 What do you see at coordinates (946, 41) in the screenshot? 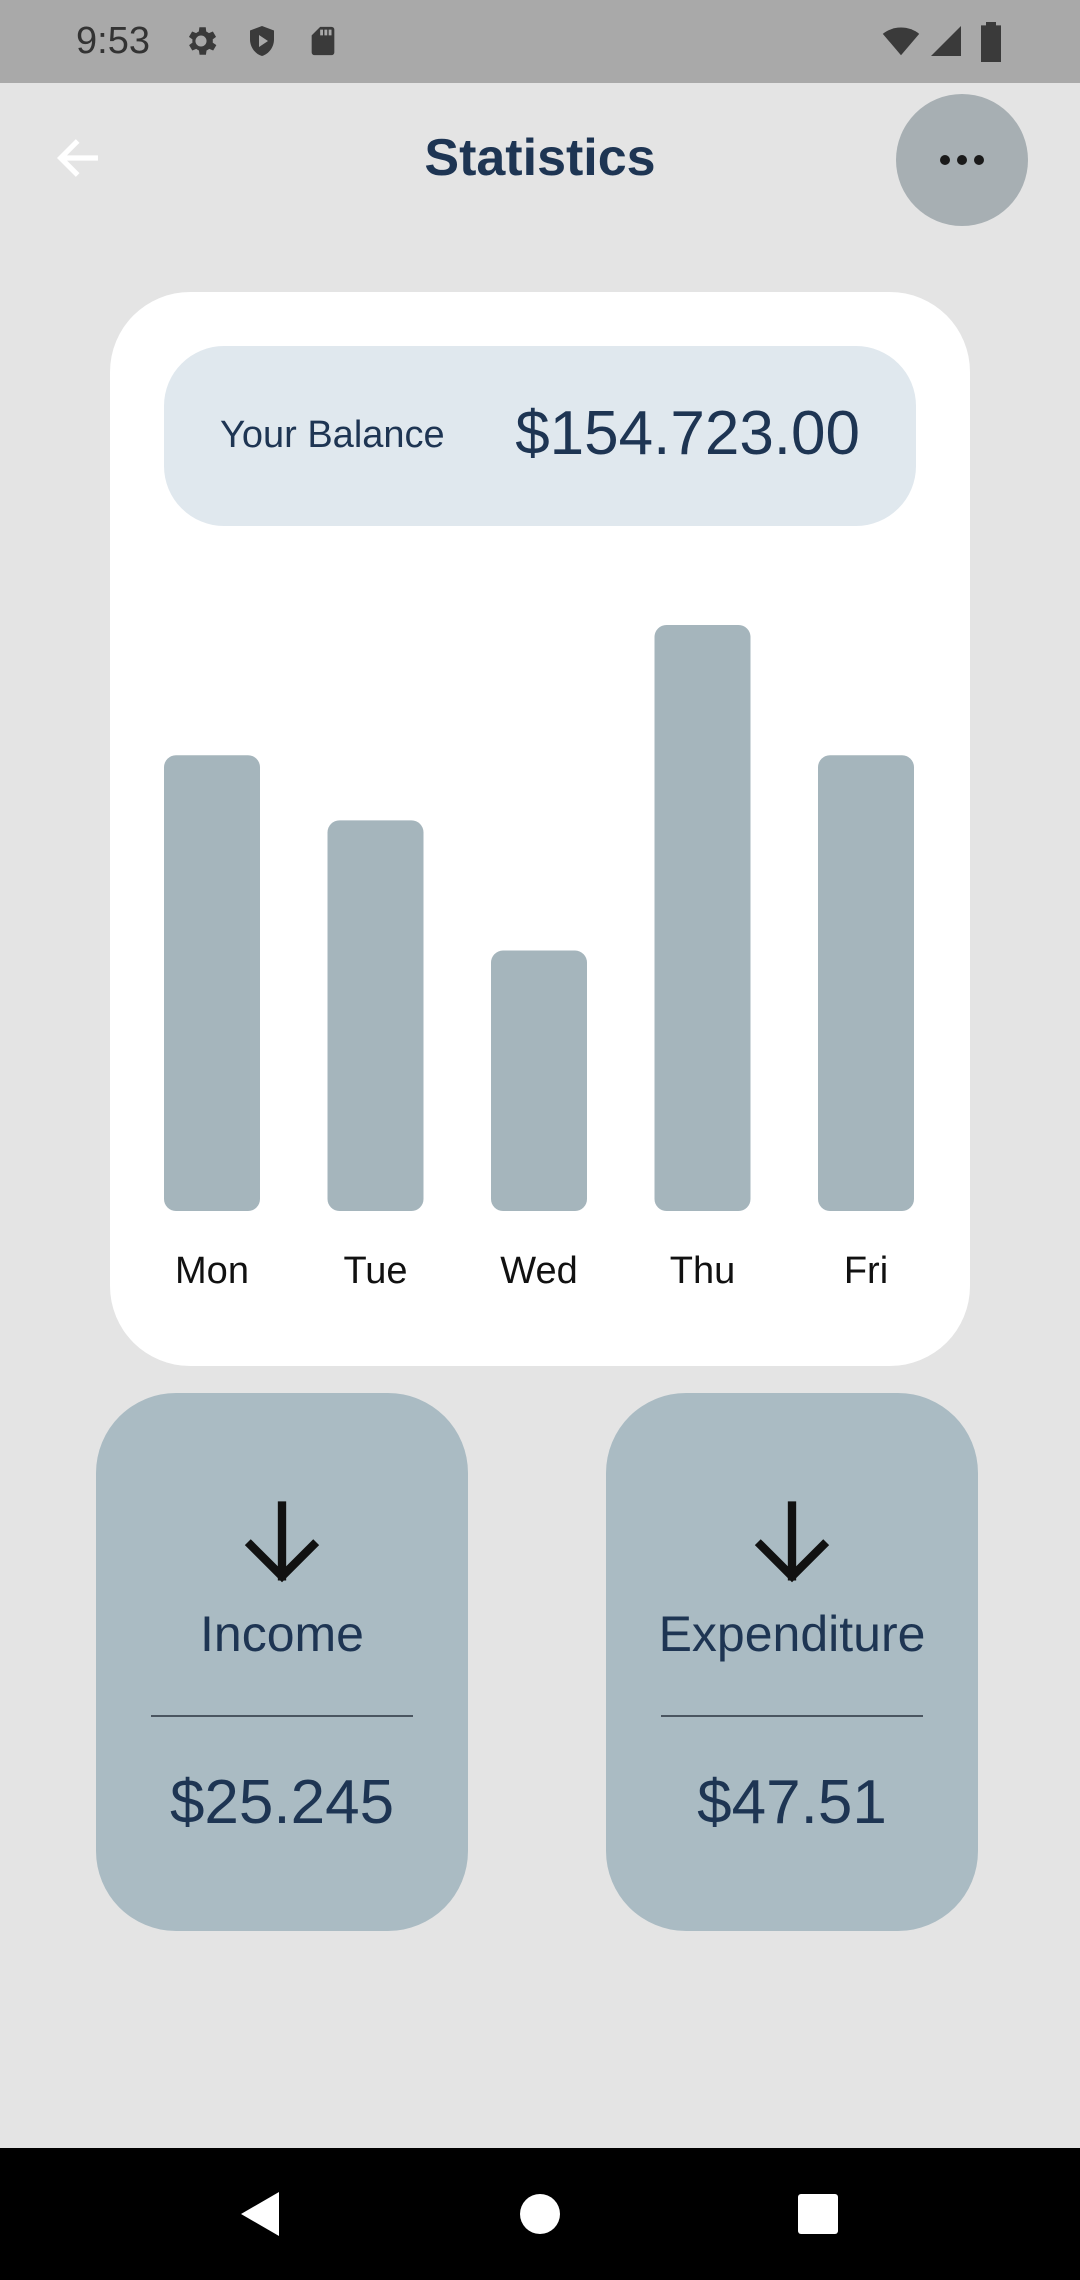
I see `signal-icon` at bounding box center [946, 41].